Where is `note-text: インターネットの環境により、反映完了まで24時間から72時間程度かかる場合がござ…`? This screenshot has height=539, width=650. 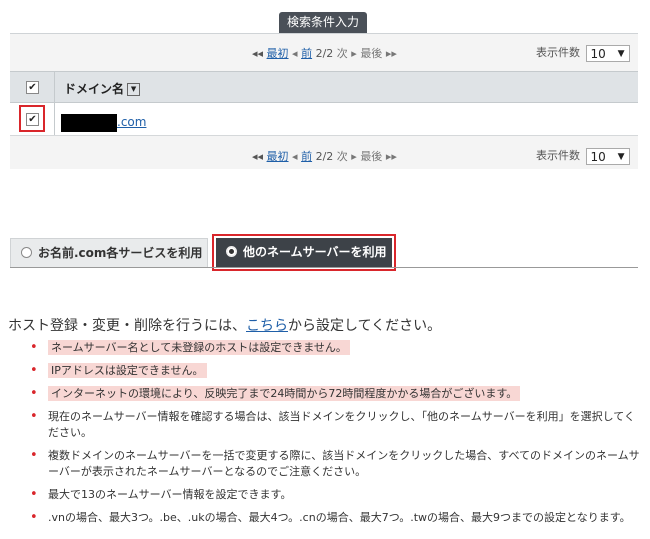 note-text: インターネットの環境により、反映完了まで24時間から72時間程度かかる場合がござ… is located at coordinates (284, 393).